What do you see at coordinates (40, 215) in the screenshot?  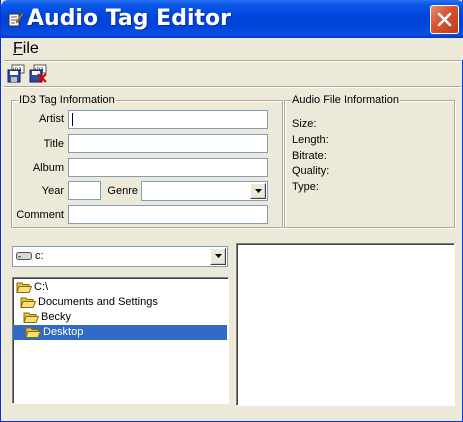 I see `comment-label: Comment` at bounding box center [40, 215].